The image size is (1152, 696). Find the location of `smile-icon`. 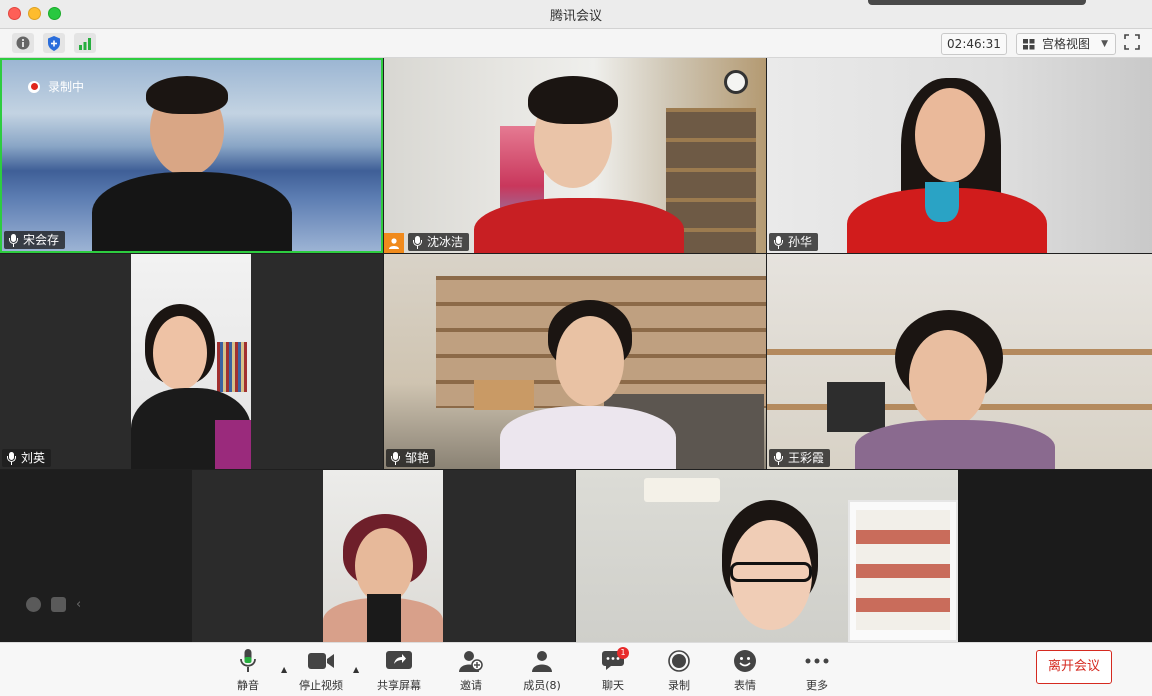

smile-icon is located at coordinates (745, 661).